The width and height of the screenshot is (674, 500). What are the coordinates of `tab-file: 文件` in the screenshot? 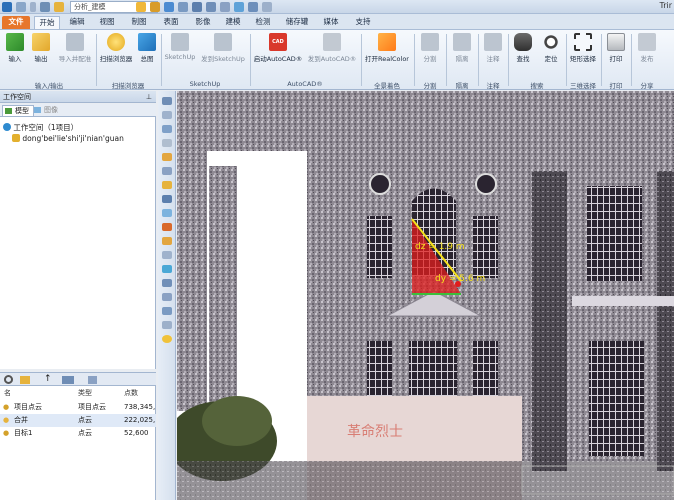 It's located at (16, 22).